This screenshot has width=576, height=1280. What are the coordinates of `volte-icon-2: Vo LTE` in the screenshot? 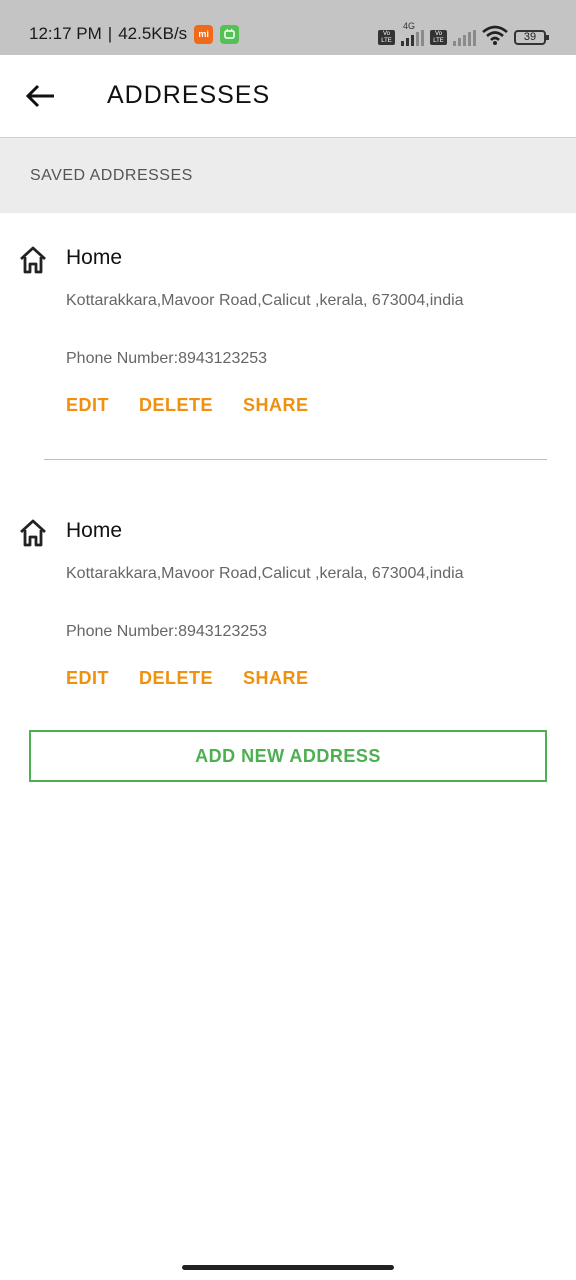 It's located at (438, 37).